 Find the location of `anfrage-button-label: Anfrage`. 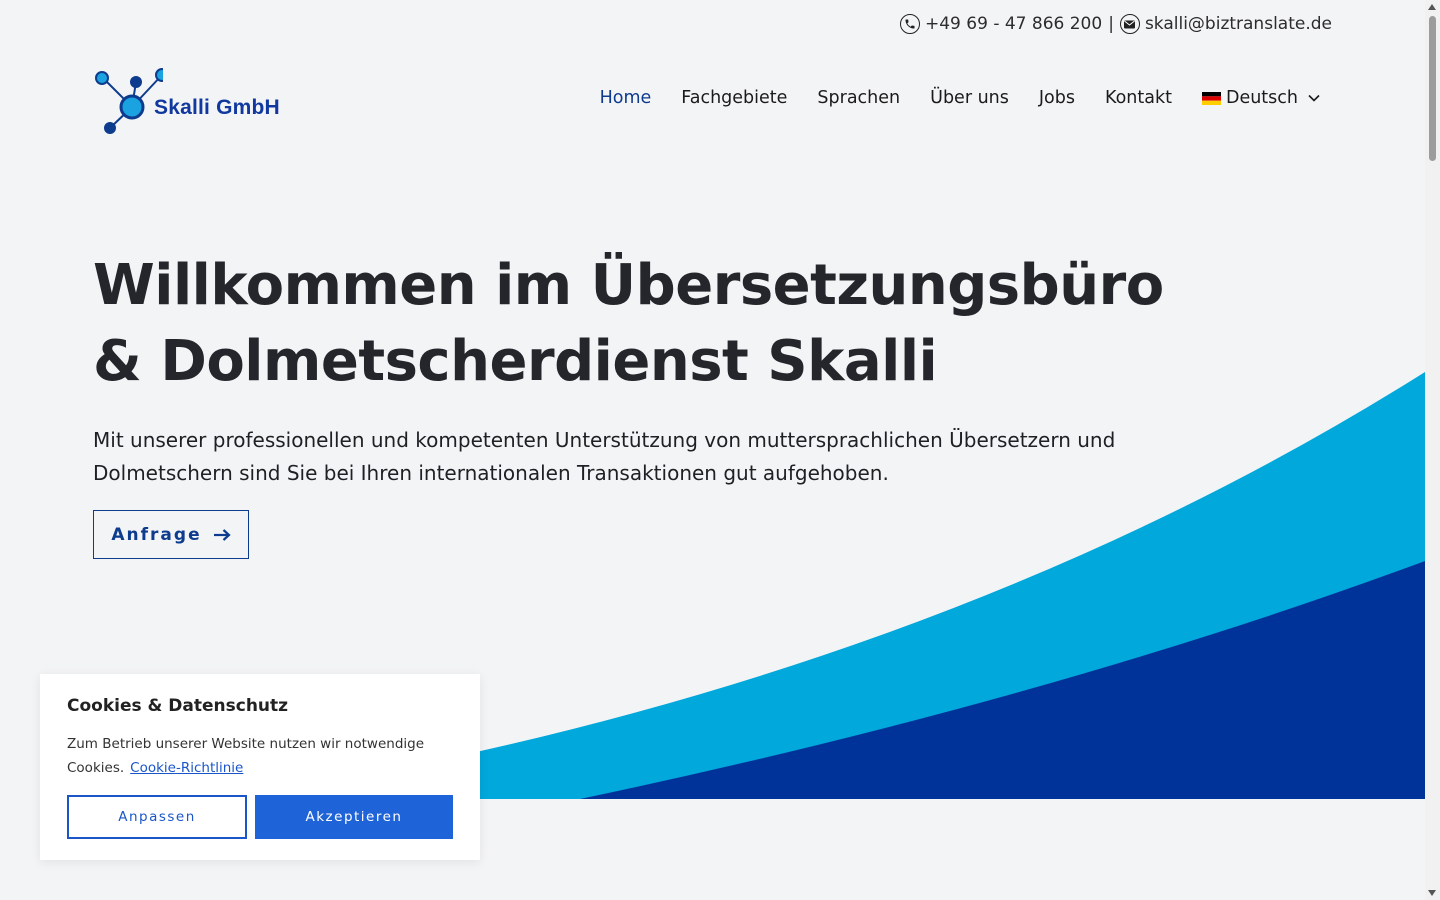

anfrage-button-label: Anfrage is located at coordinates (156, 534).